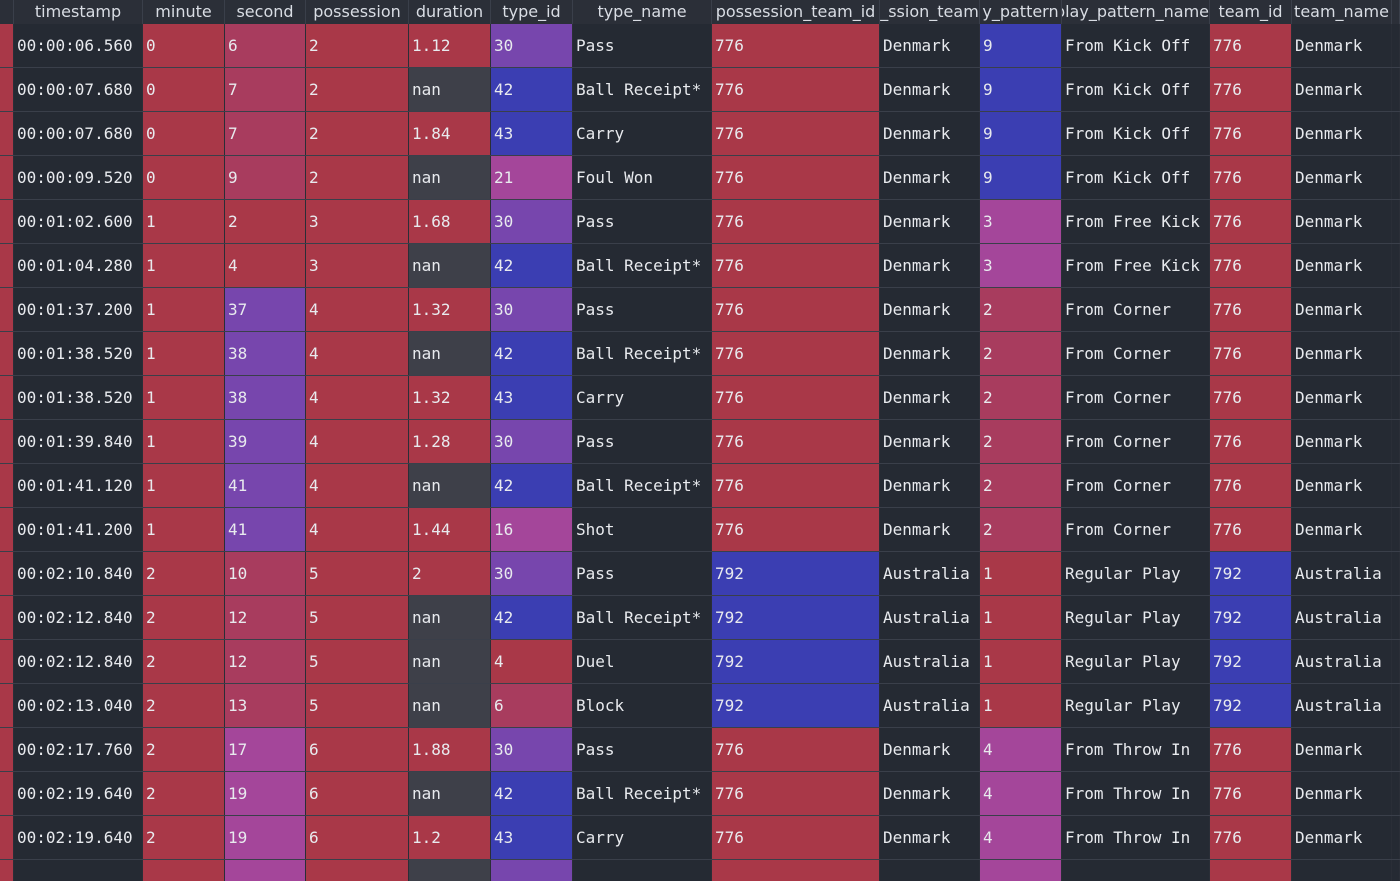  Describe the element at coordinates (1251, 12) in the screenshot. I see `column-header-team-id: team_id` at that location.